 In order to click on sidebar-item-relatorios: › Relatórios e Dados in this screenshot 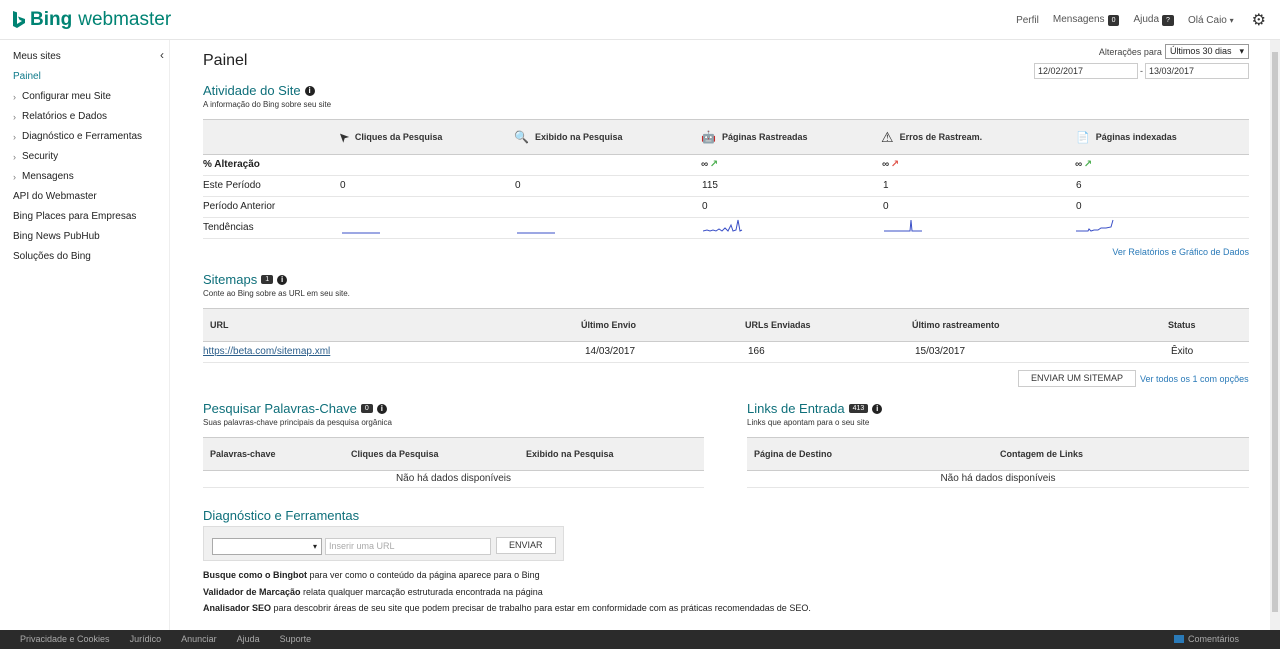, I will do `click(77, 120)`.